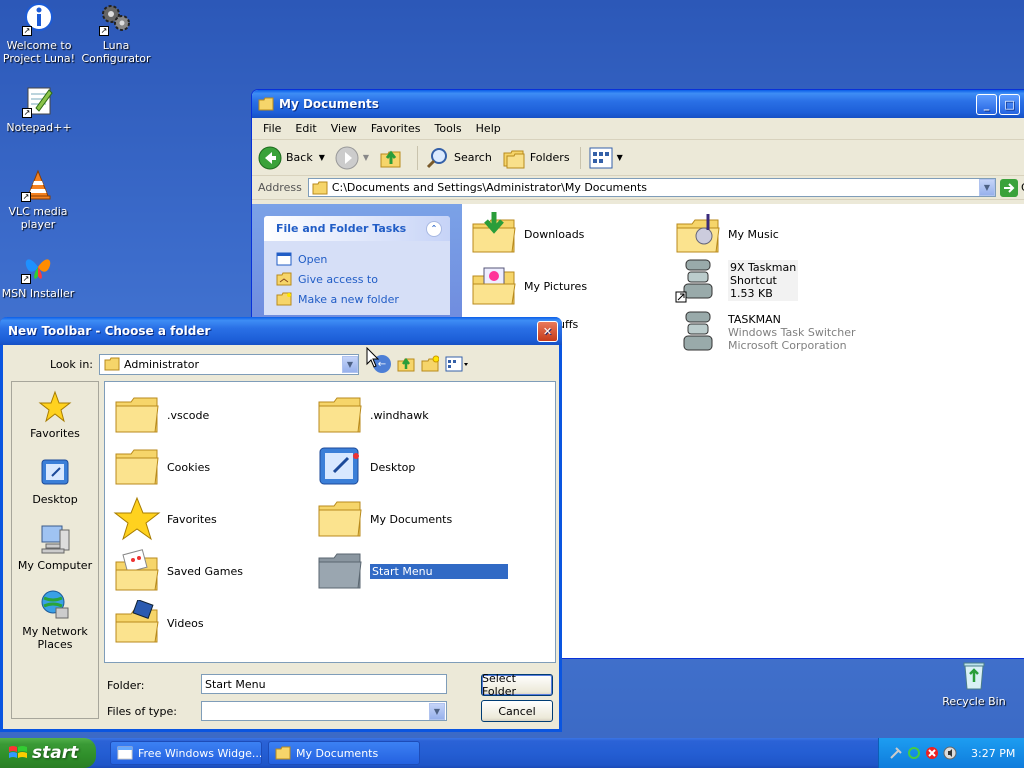 The width and height of the screenshot is (1024, 768). Describe the element at coordinates (406, 364) in the screenshot. I see `folder-up-icon` at that location.